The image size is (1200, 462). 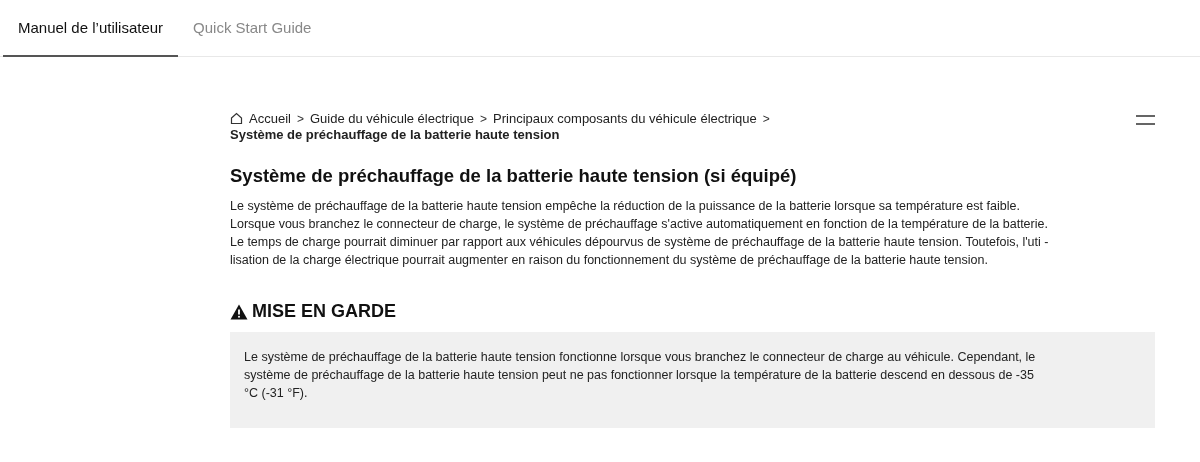 I want to click on caution-title: MISE EN GARDE, so click(x=324, y=311).